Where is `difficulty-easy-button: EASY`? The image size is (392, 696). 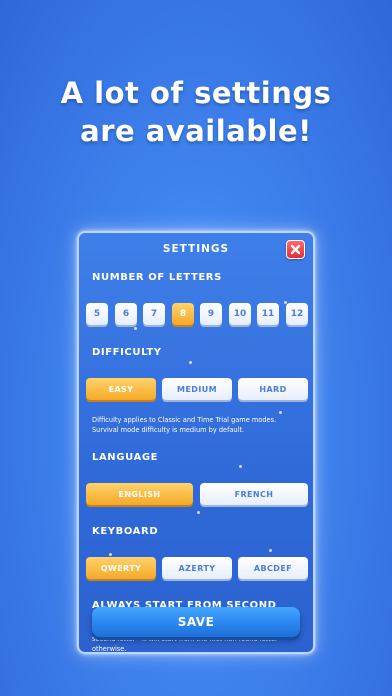 difficulty-easy-button: EASY is located at coordinates (121, 389).